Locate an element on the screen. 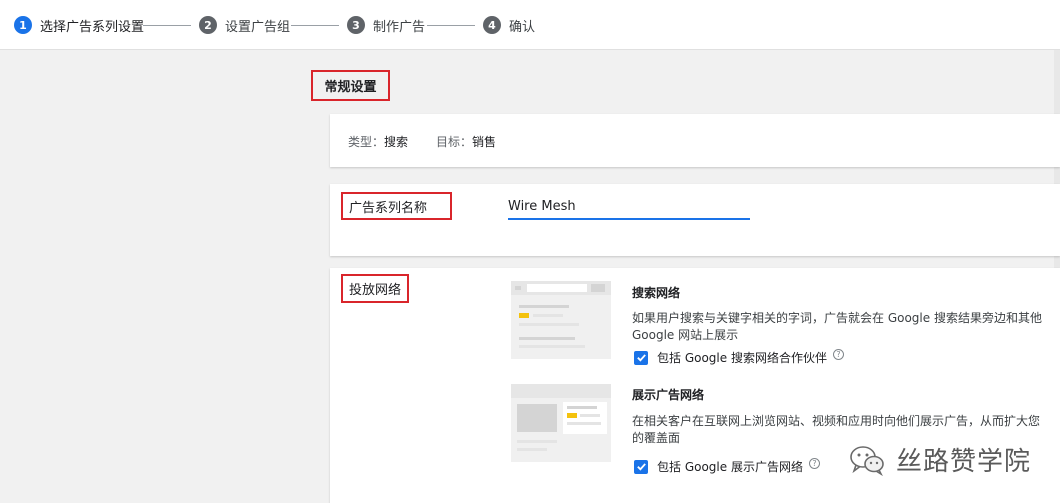 Image resolution: width=1060 pixels, height=503 pixels. wechat-icon is located at coordinates (867, 460).